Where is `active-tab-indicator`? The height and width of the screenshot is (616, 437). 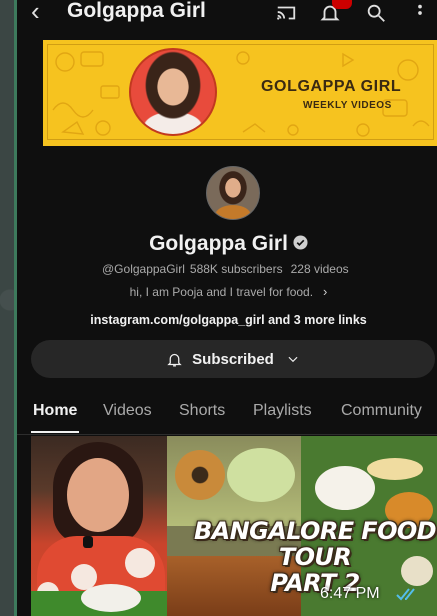 active-tab-indicator is located at coordinates (55, 432).